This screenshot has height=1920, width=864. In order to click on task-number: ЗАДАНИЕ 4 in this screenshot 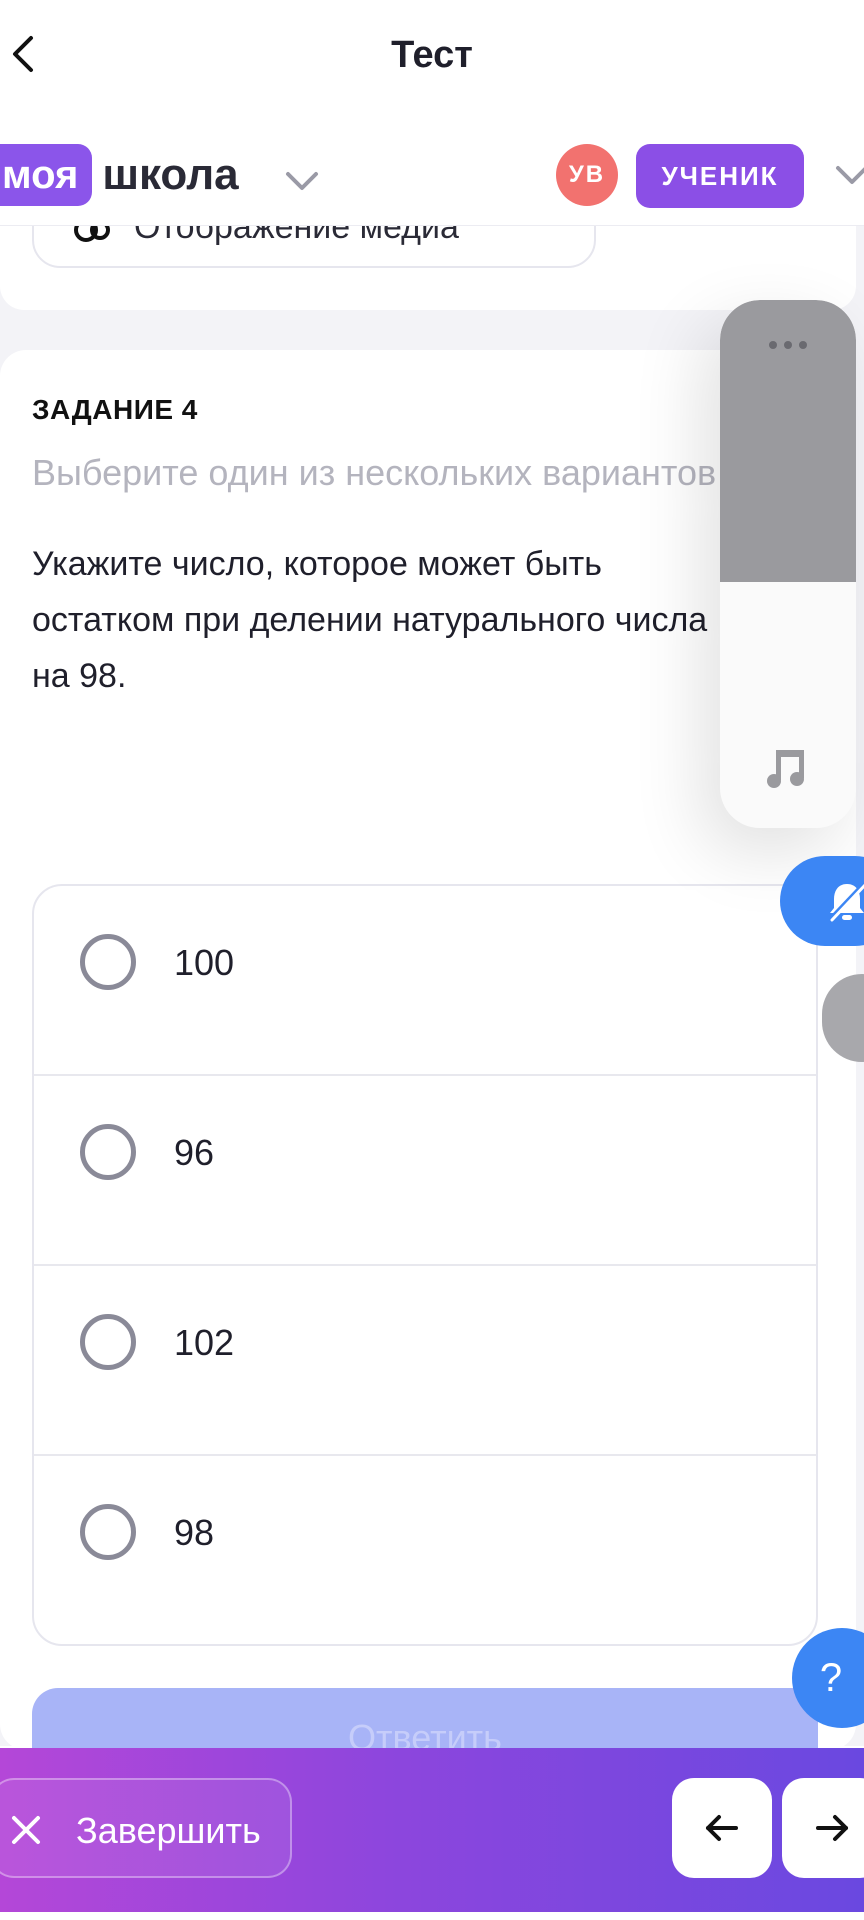, I will do `click(115, 409)`.